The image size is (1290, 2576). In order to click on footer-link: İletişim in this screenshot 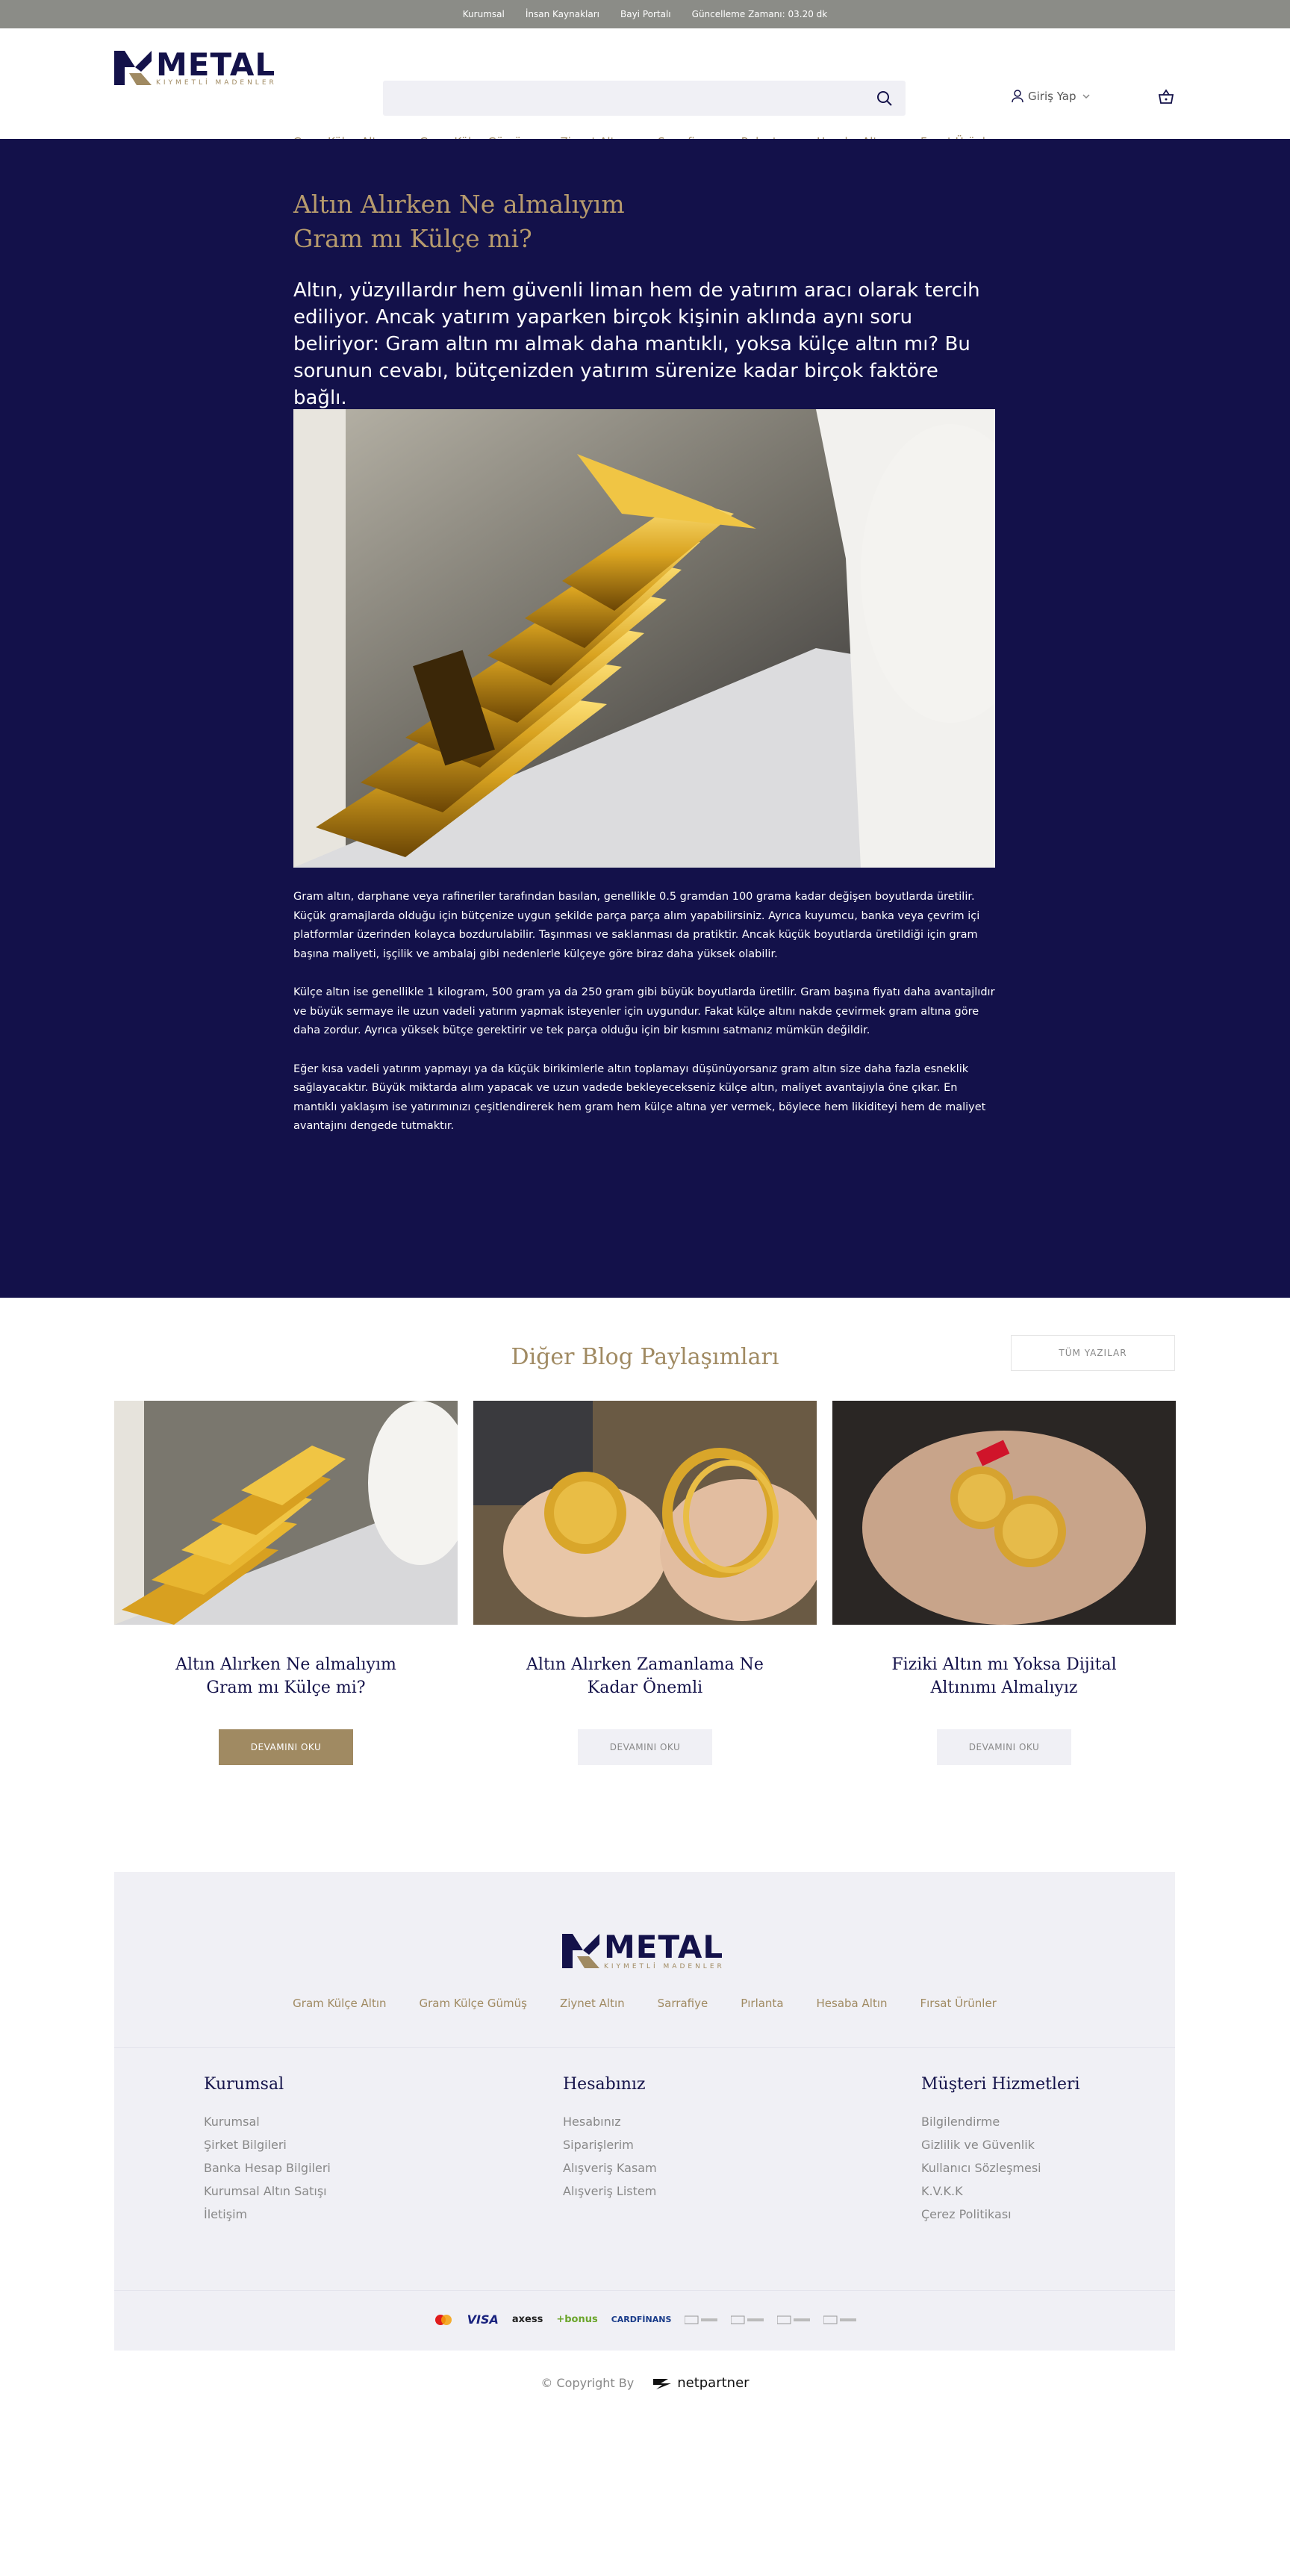, I will do `click(316, 2214)`.